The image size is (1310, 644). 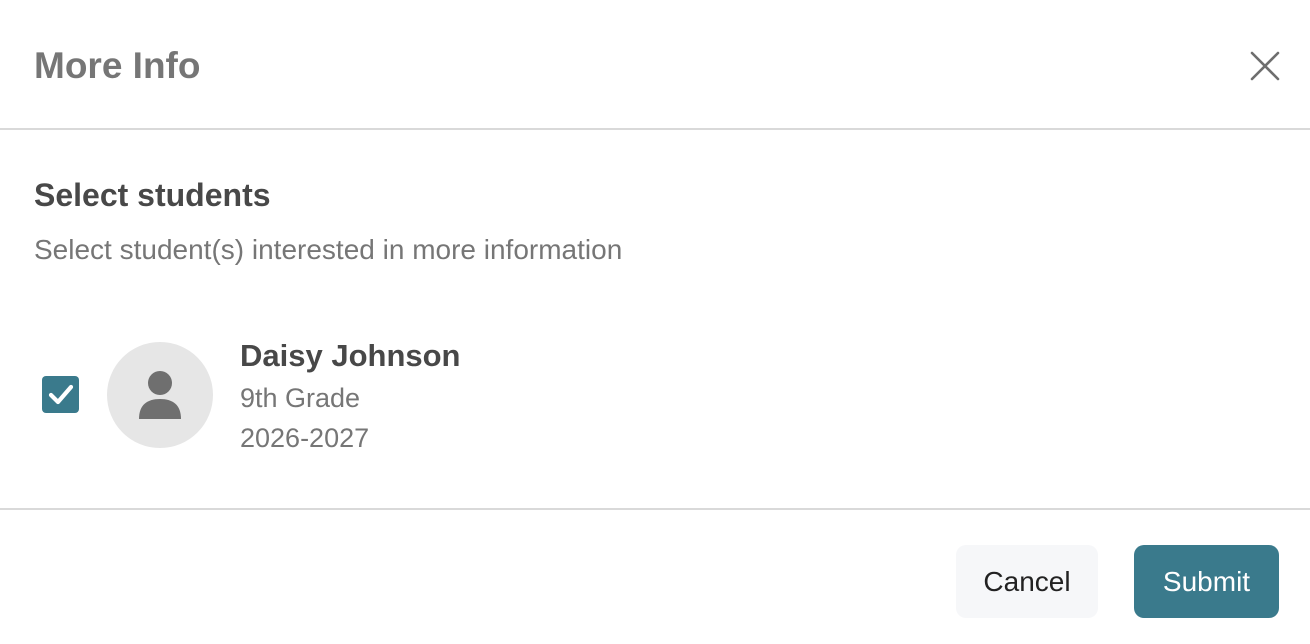 I want to click on student-name: Daisy Johnson, so click(x=350, y=355).